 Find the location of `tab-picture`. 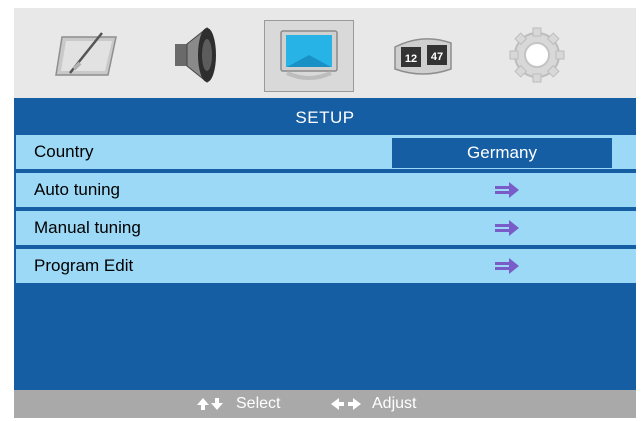

tab-picture is located at coordinates (87, 55).